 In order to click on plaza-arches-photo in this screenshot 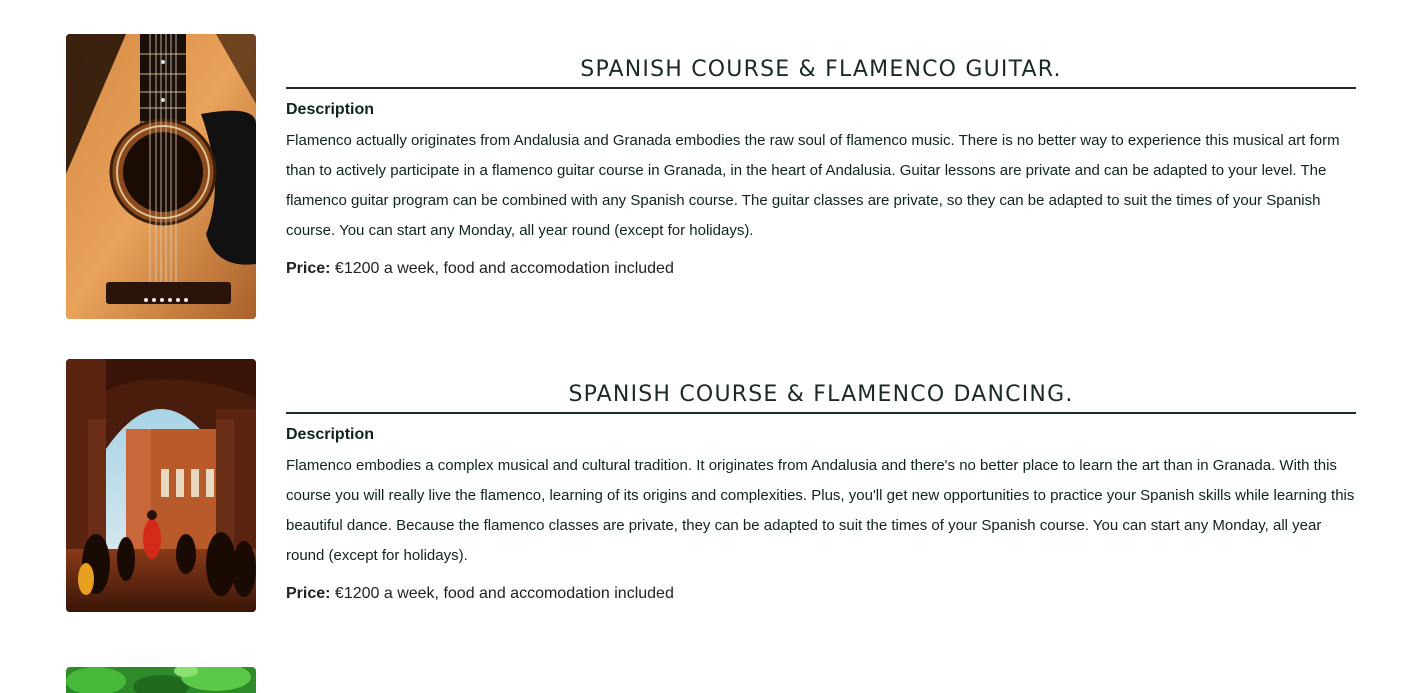, I will do `click(161, 485)`.